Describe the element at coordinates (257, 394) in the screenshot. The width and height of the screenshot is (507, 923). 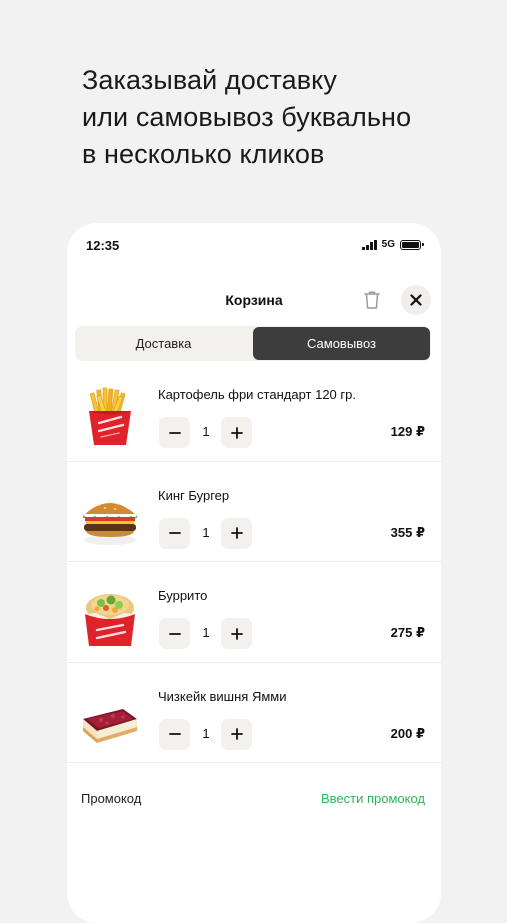
I see `item-name: Картофель фри стандарт 120 гр.` at that location.